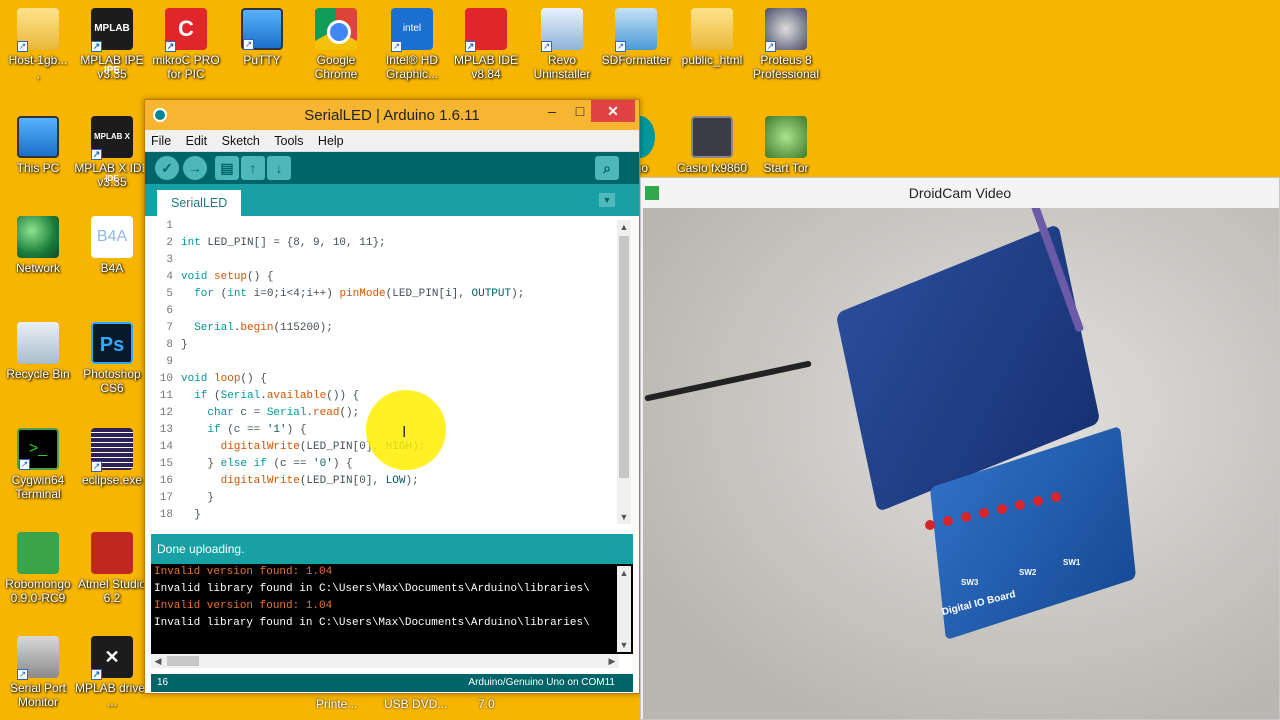  I want to click on desktop-icon-eclipse: ↗ eclipse.exe, so click(112, 457).